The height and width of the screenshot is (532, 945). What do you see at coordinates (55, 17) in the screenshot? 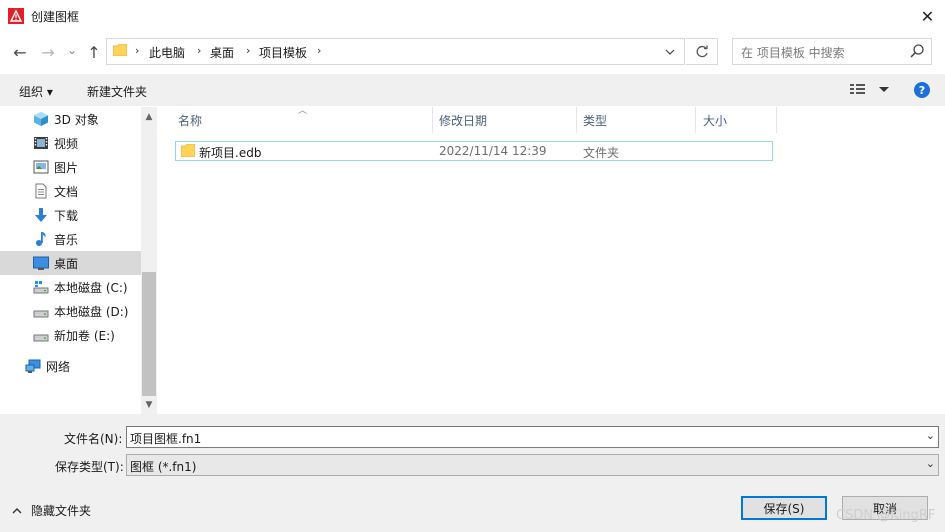
I see `window-title: 创建图框` at bounding box center [55, 17].